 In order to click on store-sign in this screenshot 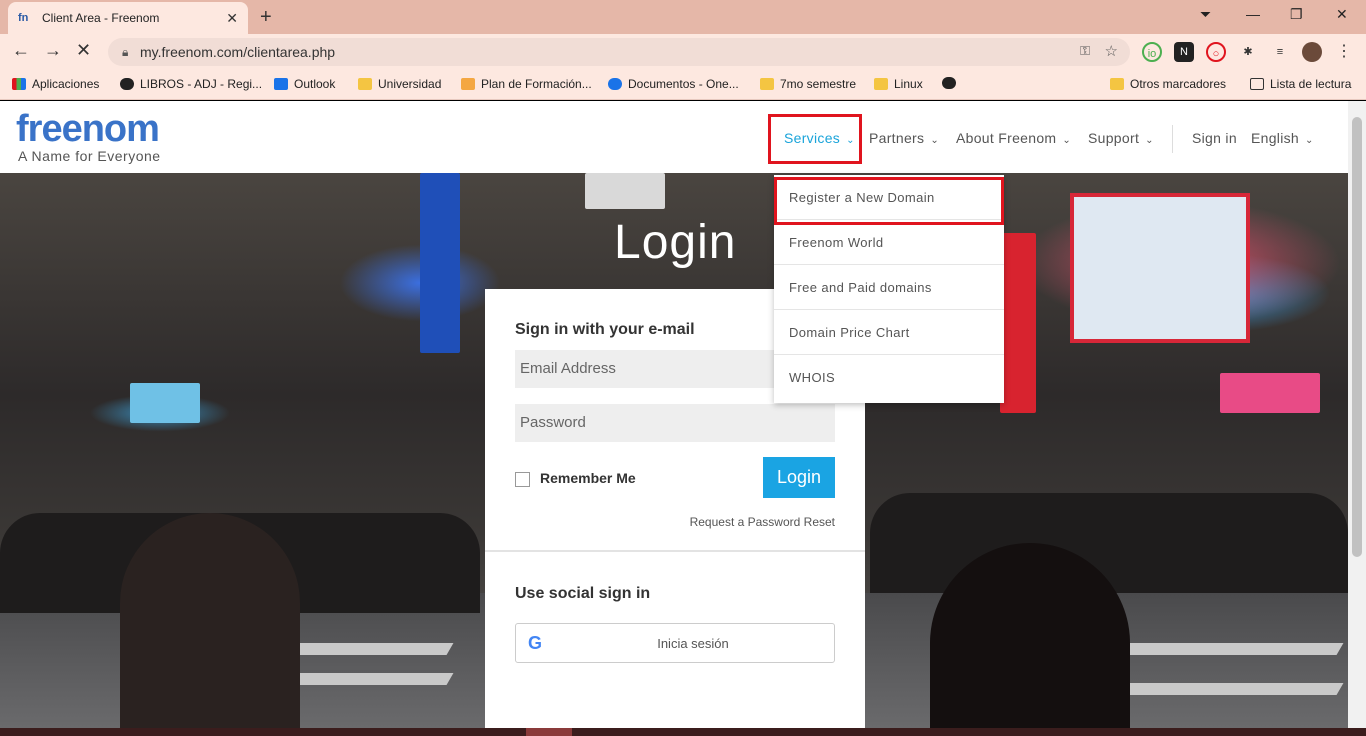, I will do `click(1270, 393)`.